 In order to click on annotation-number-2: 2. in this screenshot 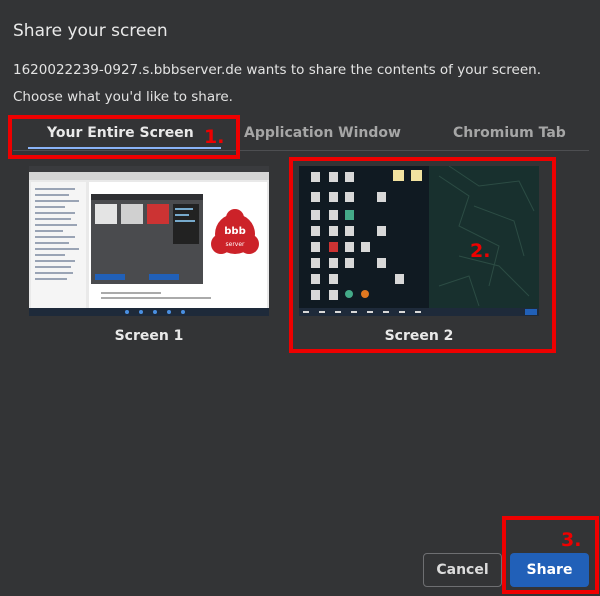, I will do `click(480, 251)`.